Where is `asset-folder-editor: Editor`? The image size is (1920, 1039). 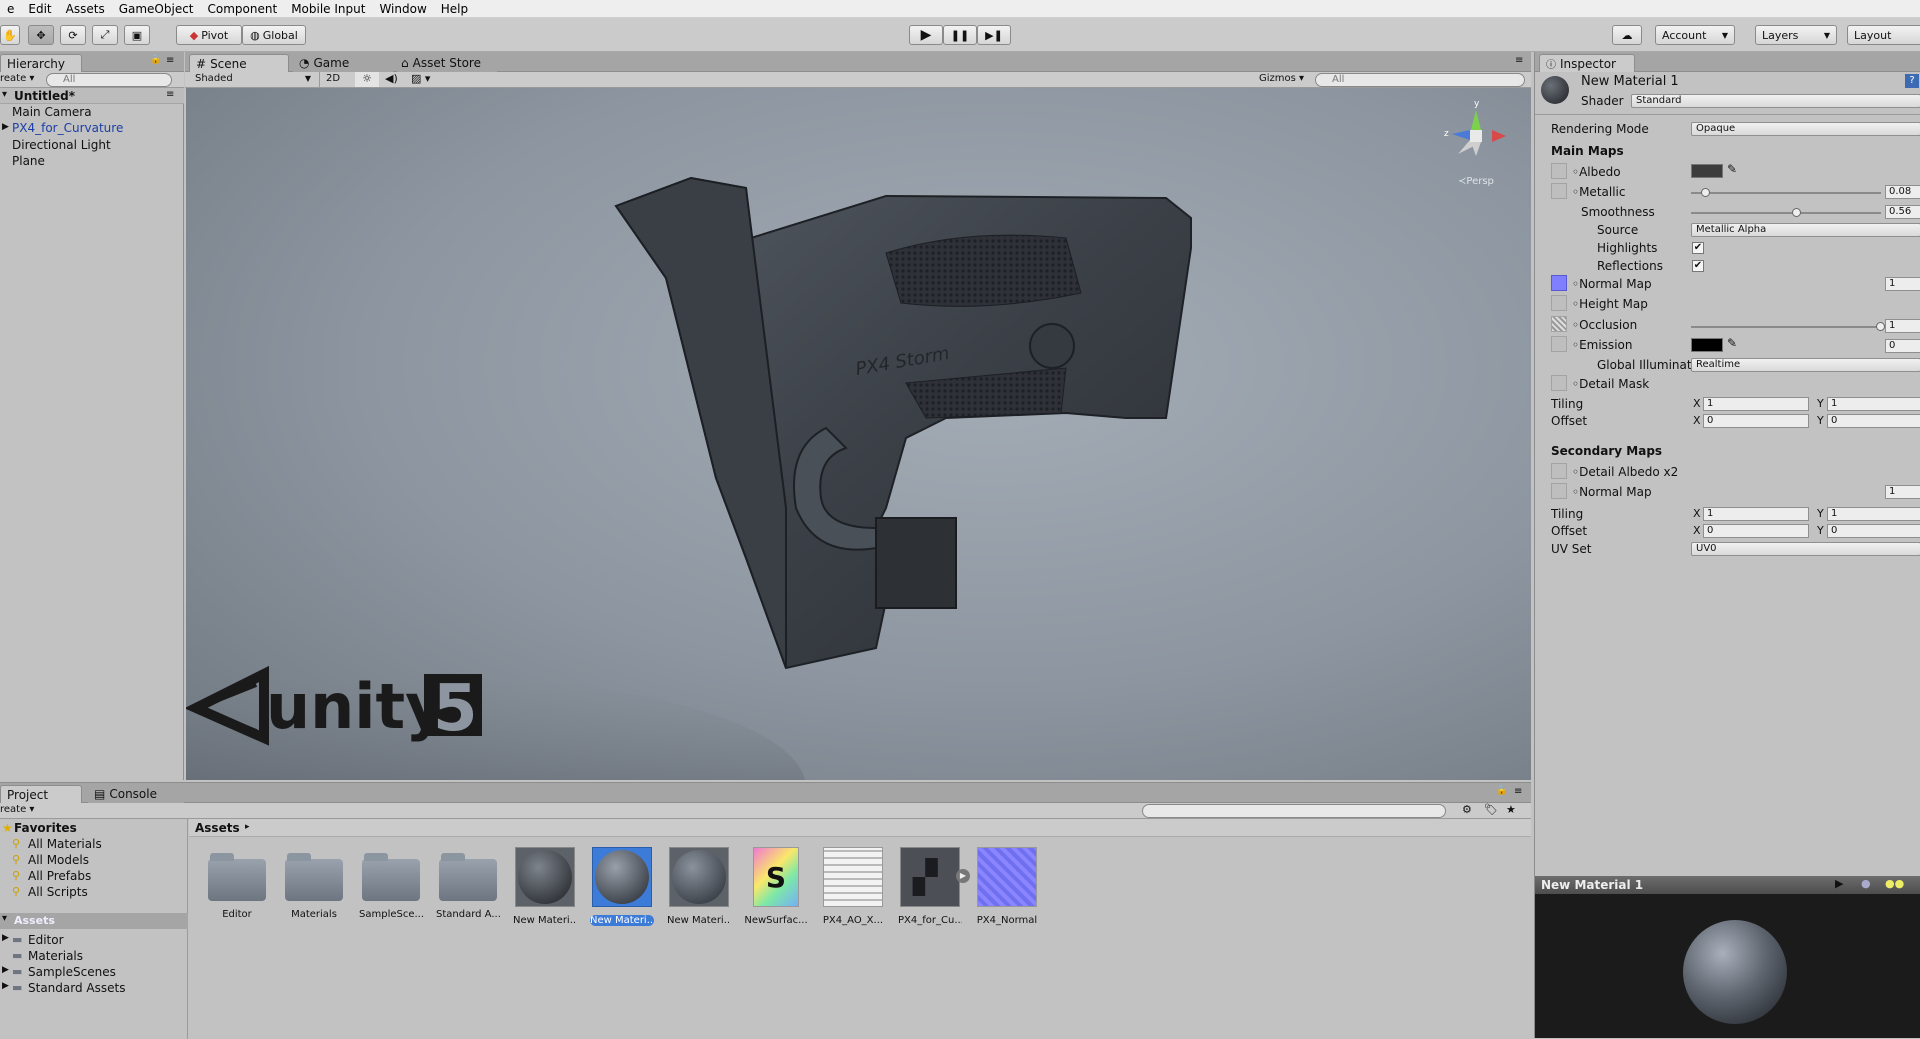 asset-folder-editor: Editor is located at coordinates (237, 883).